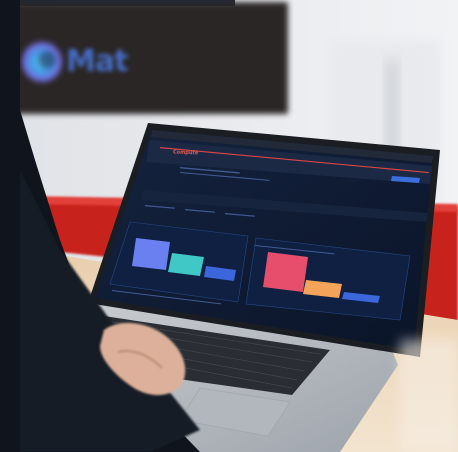 This screenshot has height=452, width=458. I want to click on bar-red, so click(285, 272).